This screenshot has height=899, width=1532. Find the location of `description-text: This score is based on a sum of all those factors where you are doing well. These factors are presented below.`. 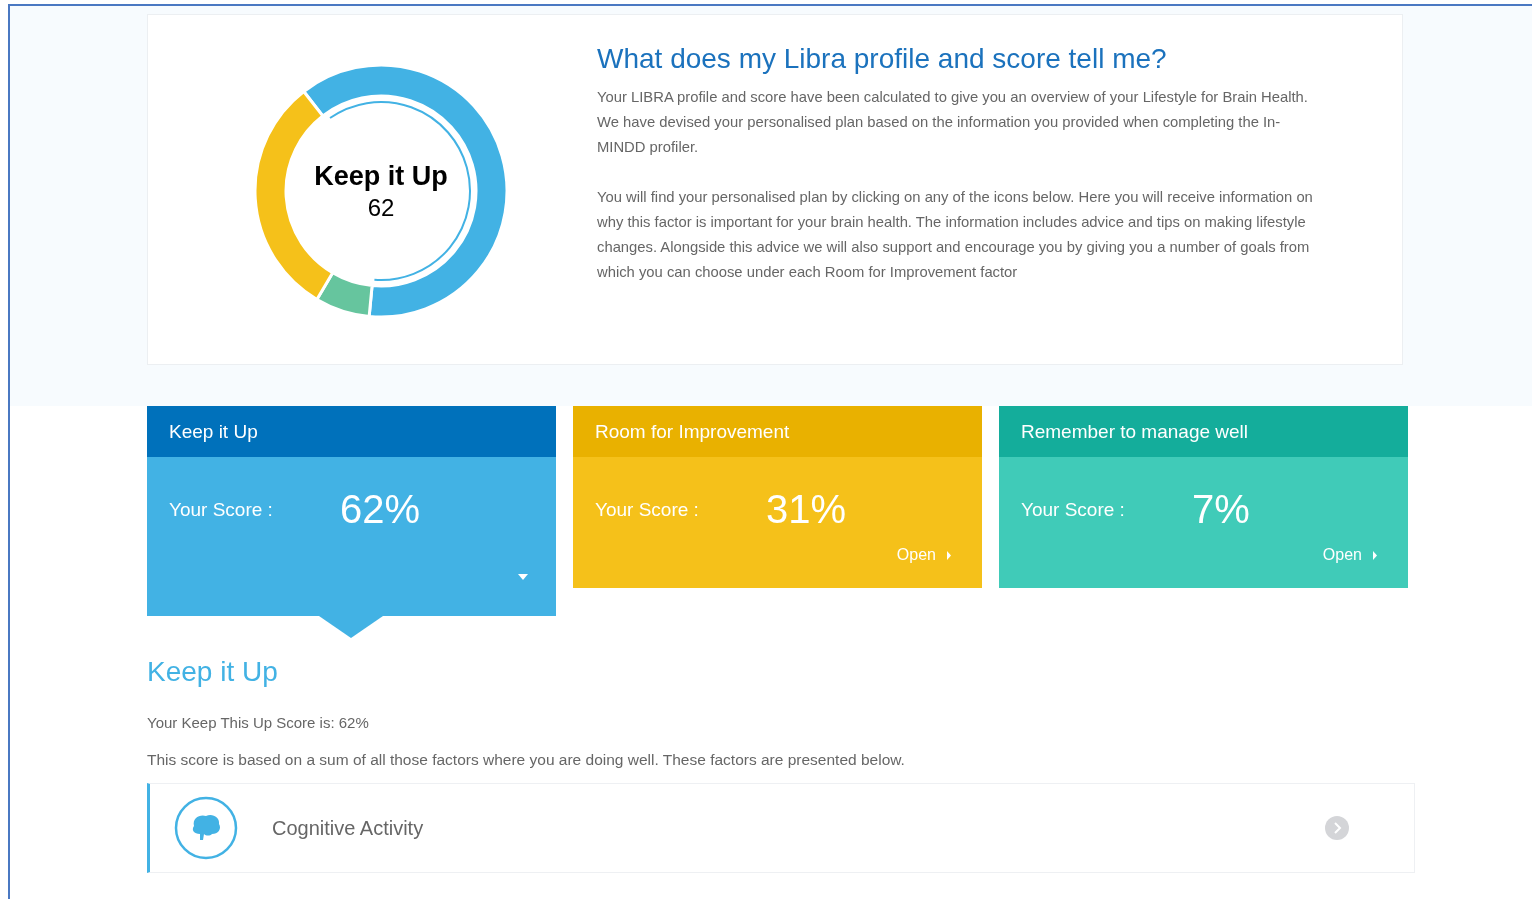

description-text: This score is based on a sum of all those factors where you are doing well. These factors are presented below. is located at coordinates (526, 760).